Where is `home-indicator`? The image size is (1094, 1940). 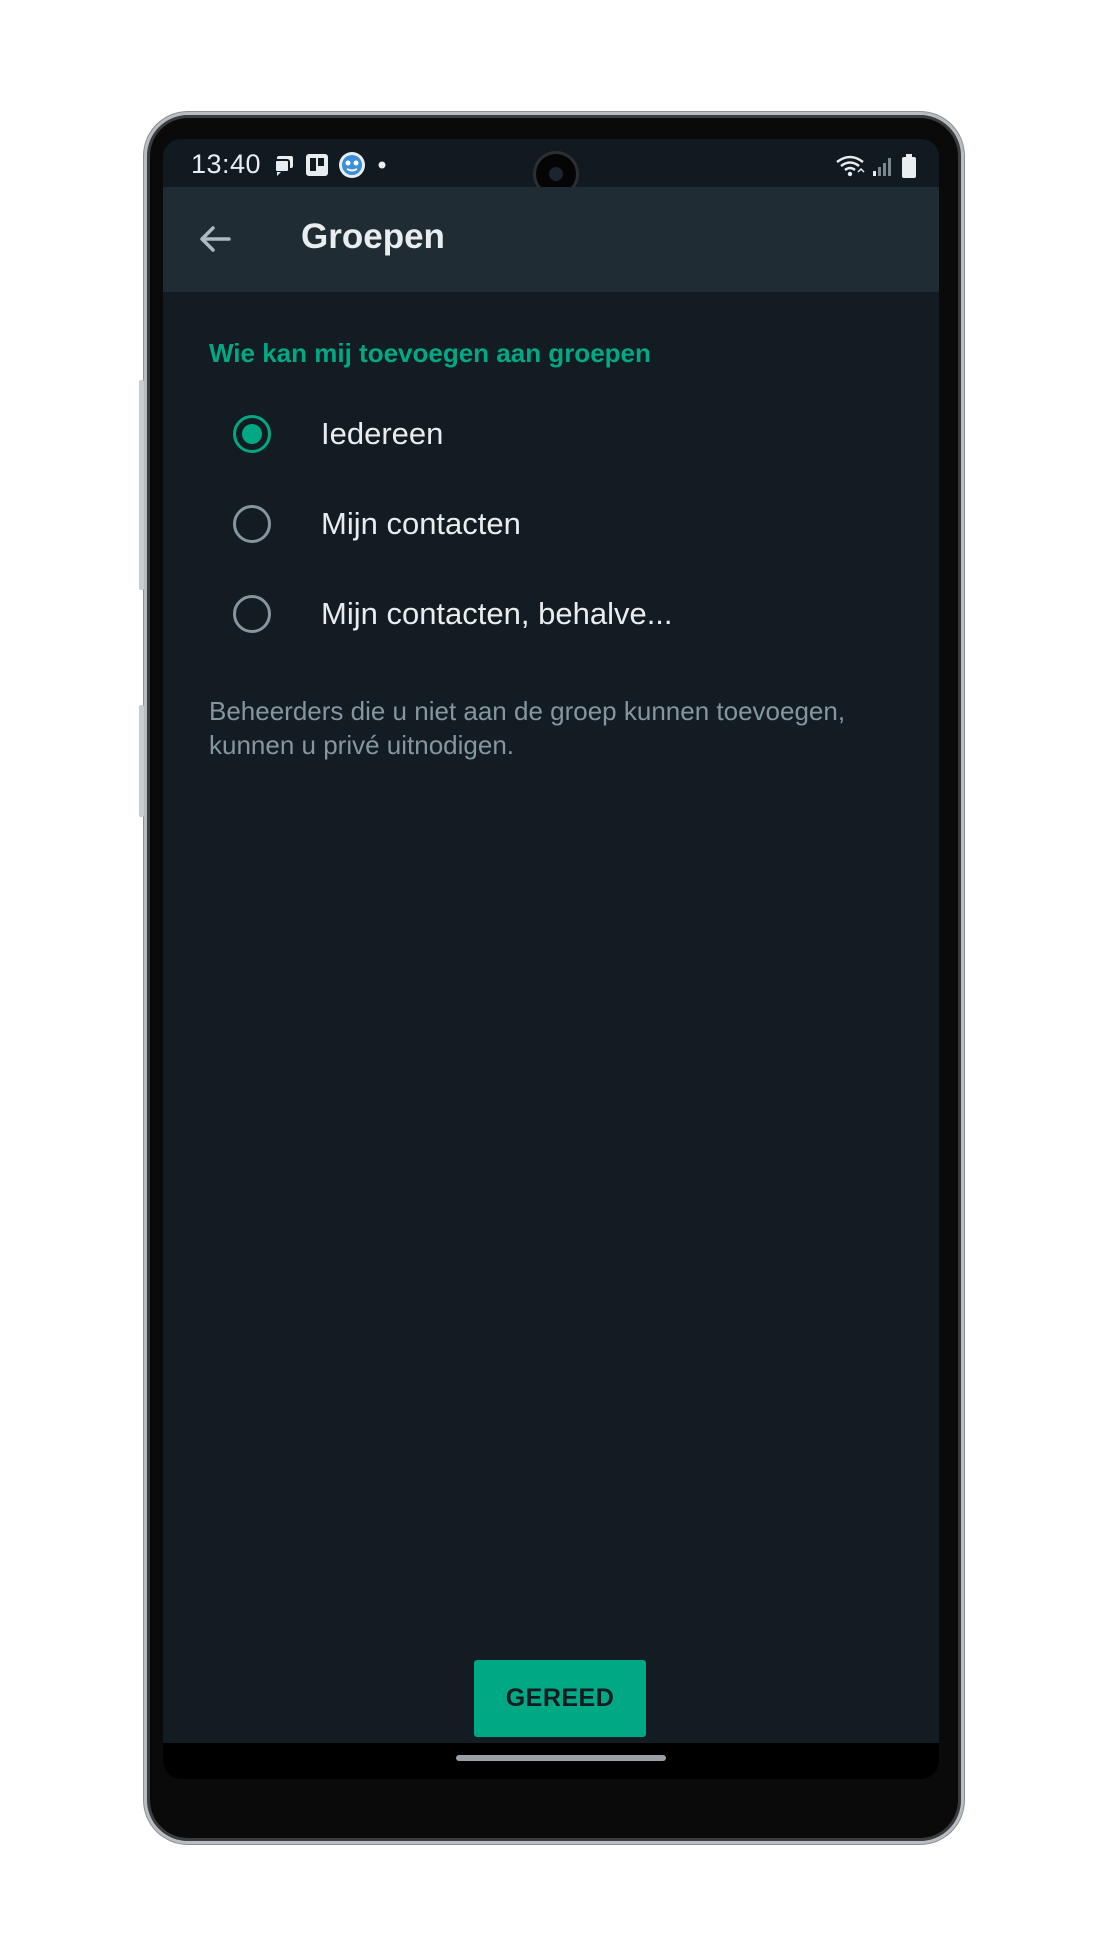 home-indicator is located at coordinates (561, 1758).